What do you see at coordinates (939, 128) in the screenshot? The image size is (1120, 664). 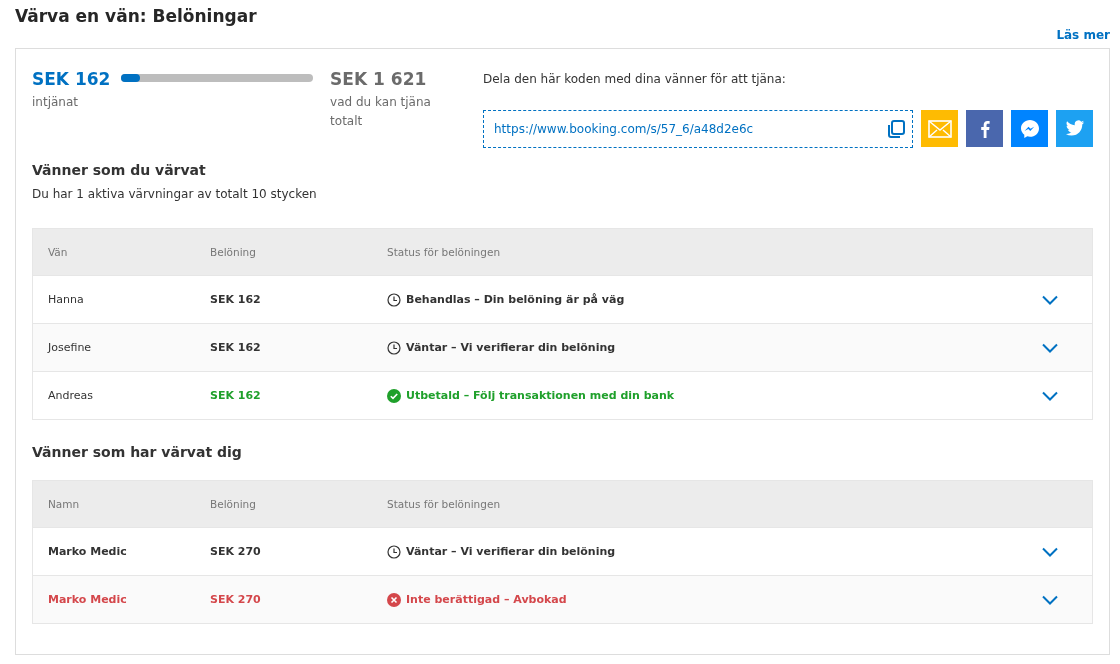 I see `envelope-icon` at bounding box center [939, 128].